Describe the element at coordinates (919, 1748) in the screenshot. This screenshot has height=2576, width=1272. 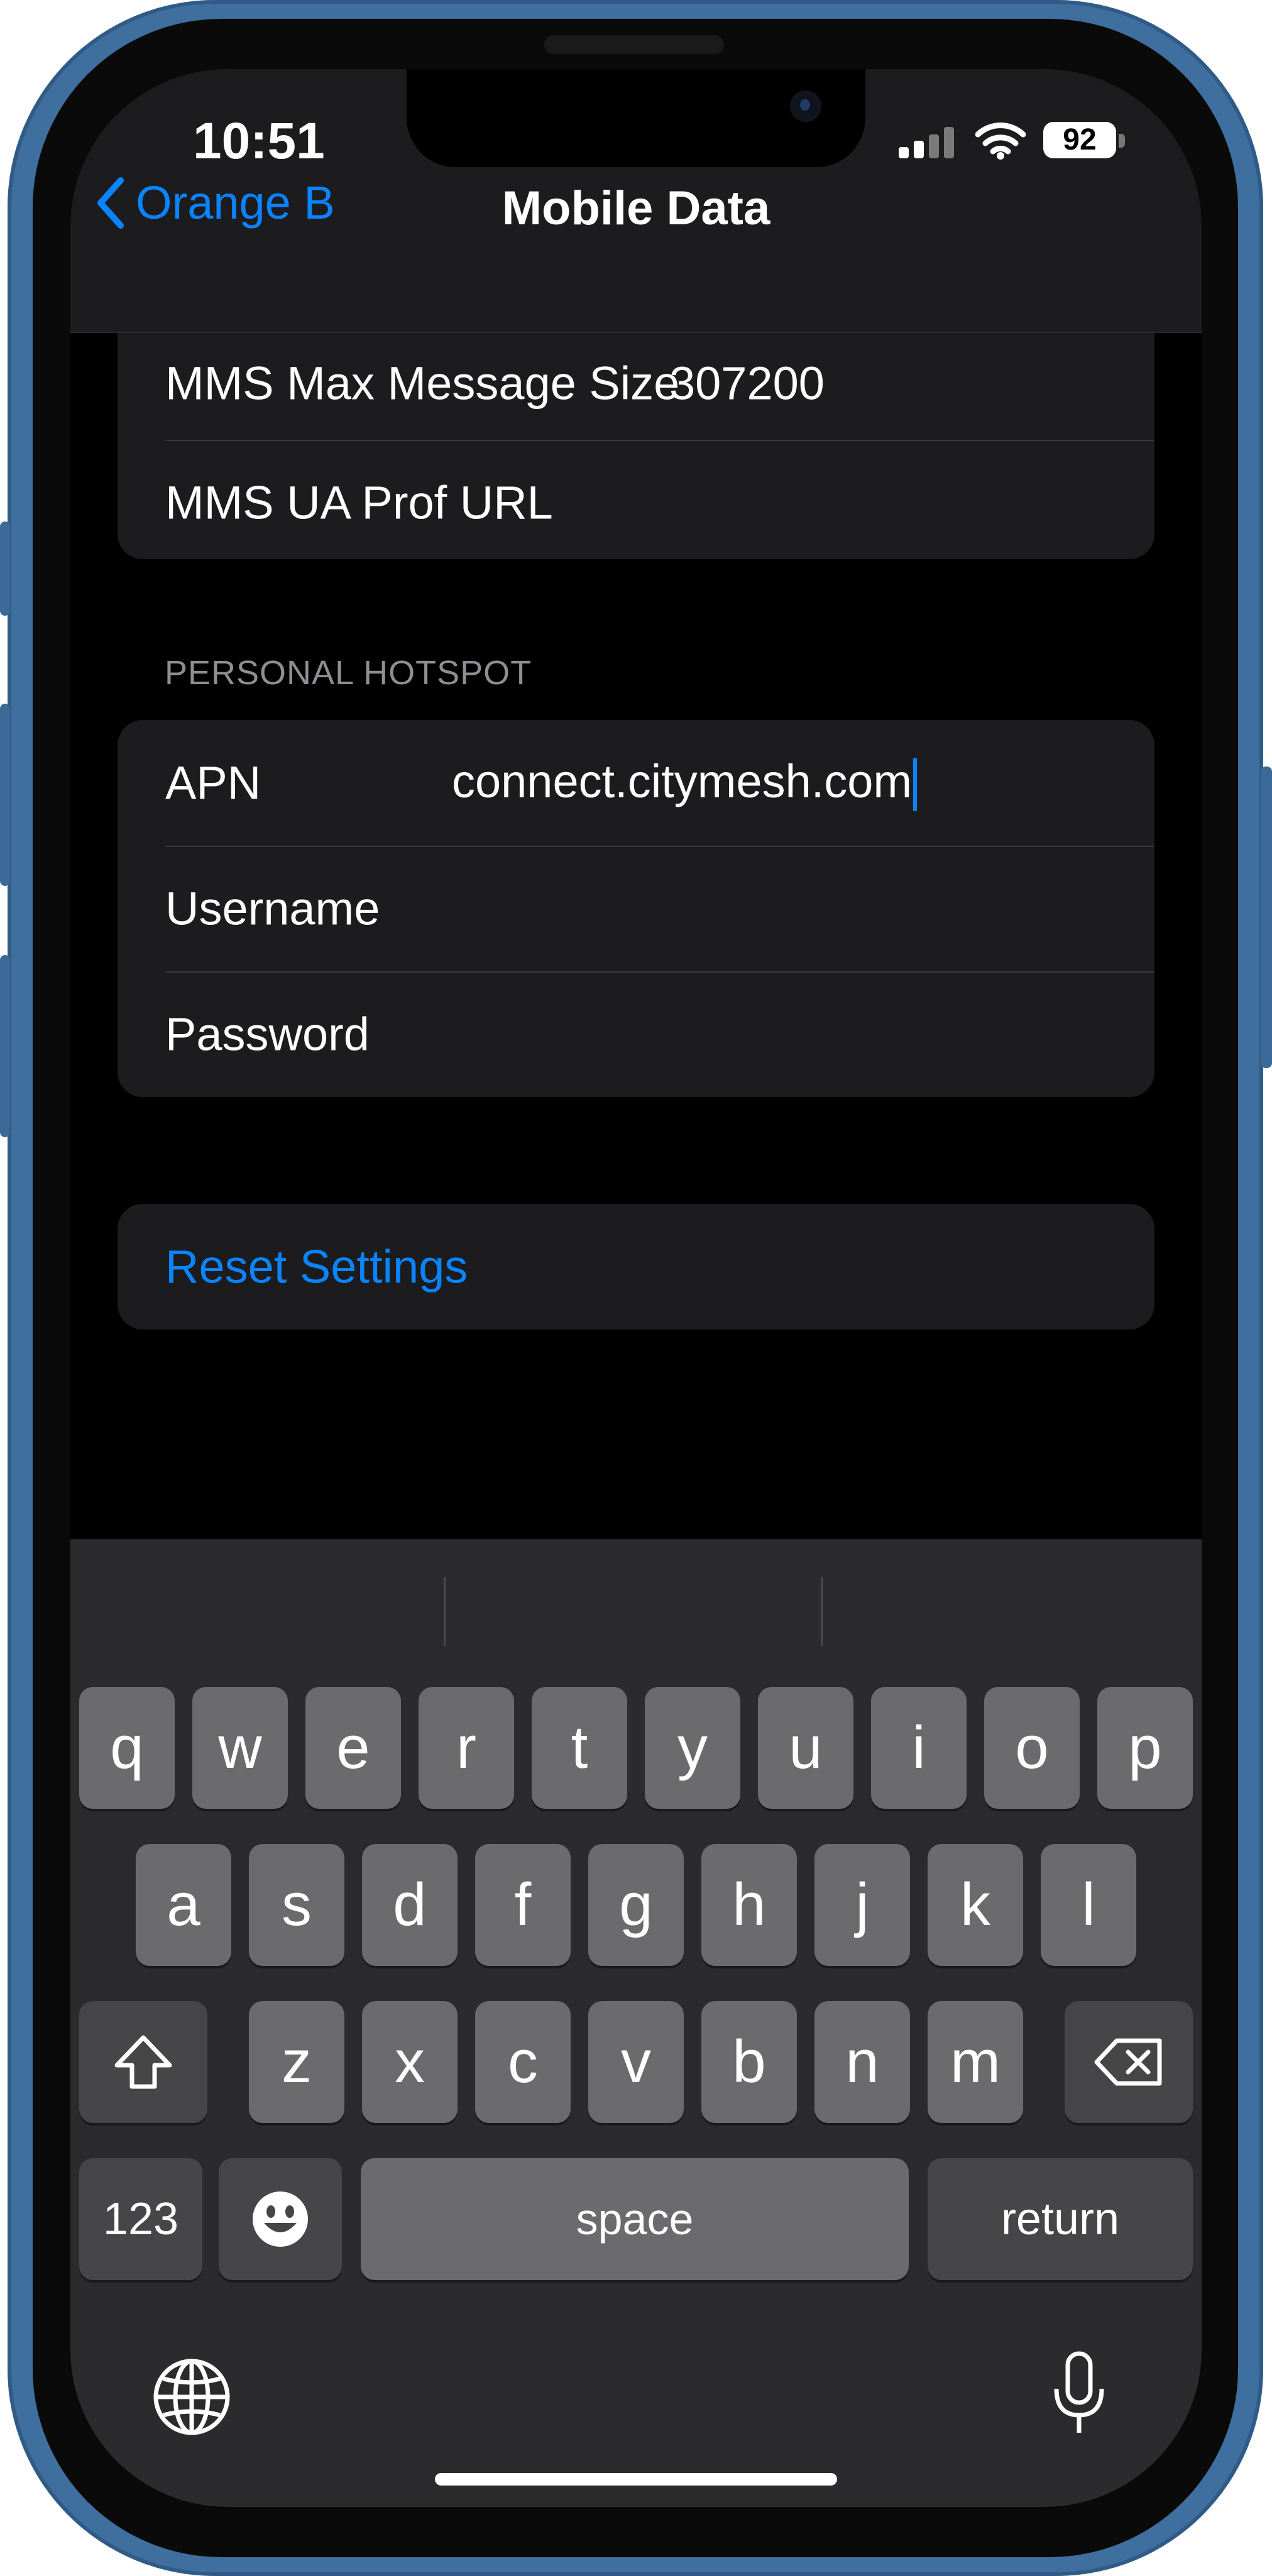
I see `key-i: i` at that location.